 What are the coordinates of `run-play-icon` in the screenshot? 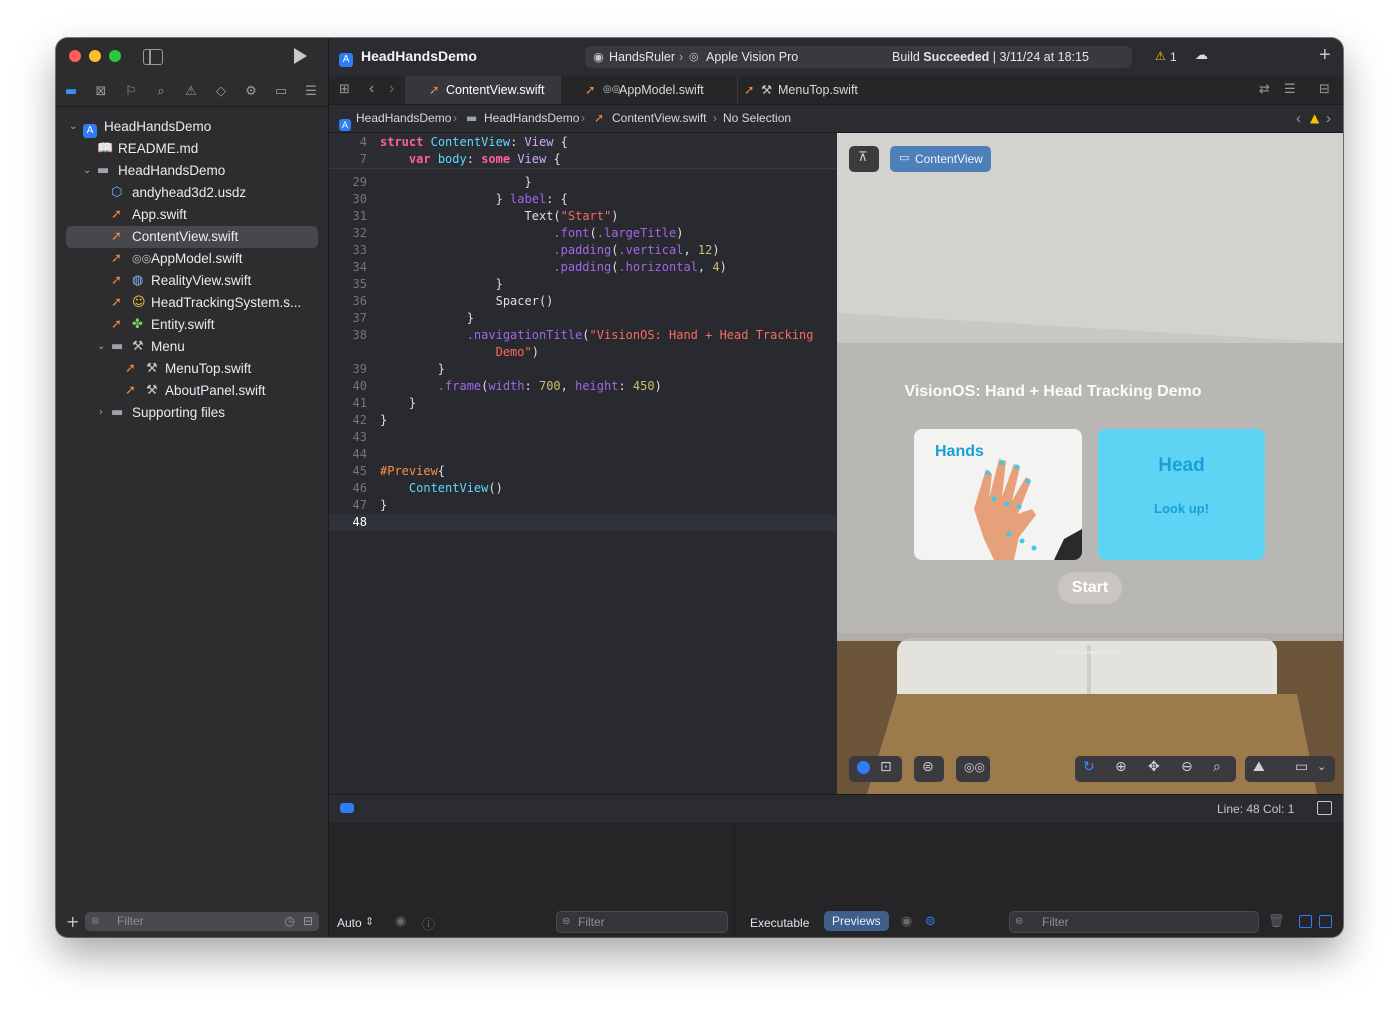 It's located at (300, 56).